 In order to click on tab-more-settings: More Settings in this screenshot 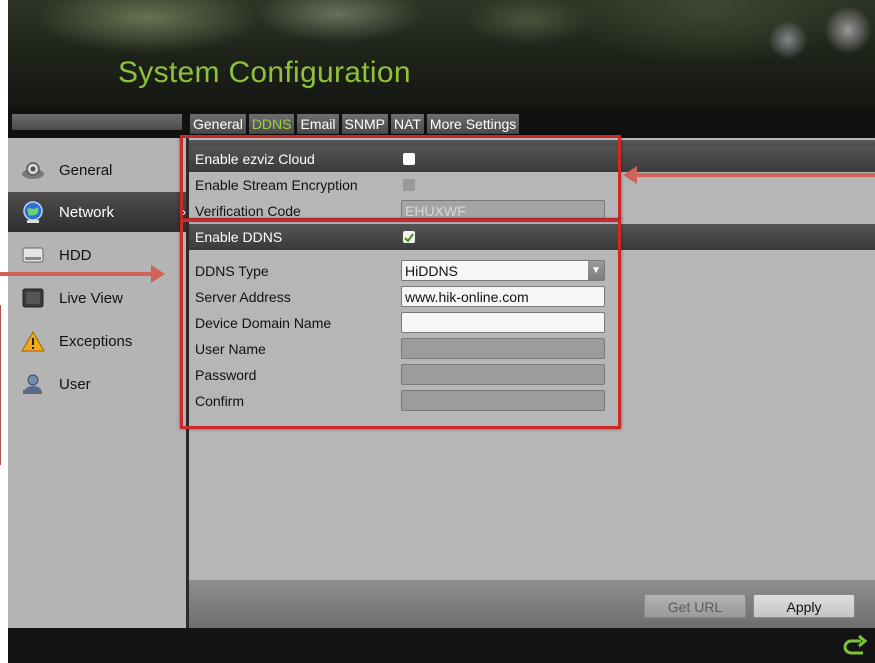, I will do `click(473, 124)`.